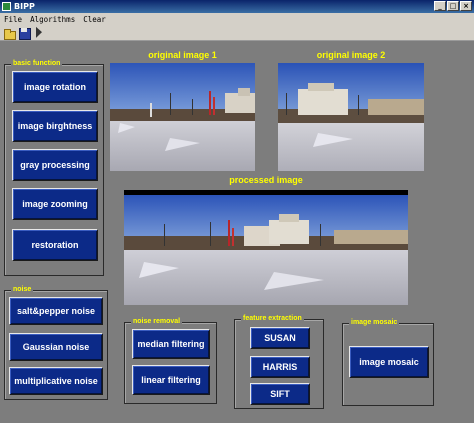  I want to click on basic-function-title: basic function, so click(37, 64).